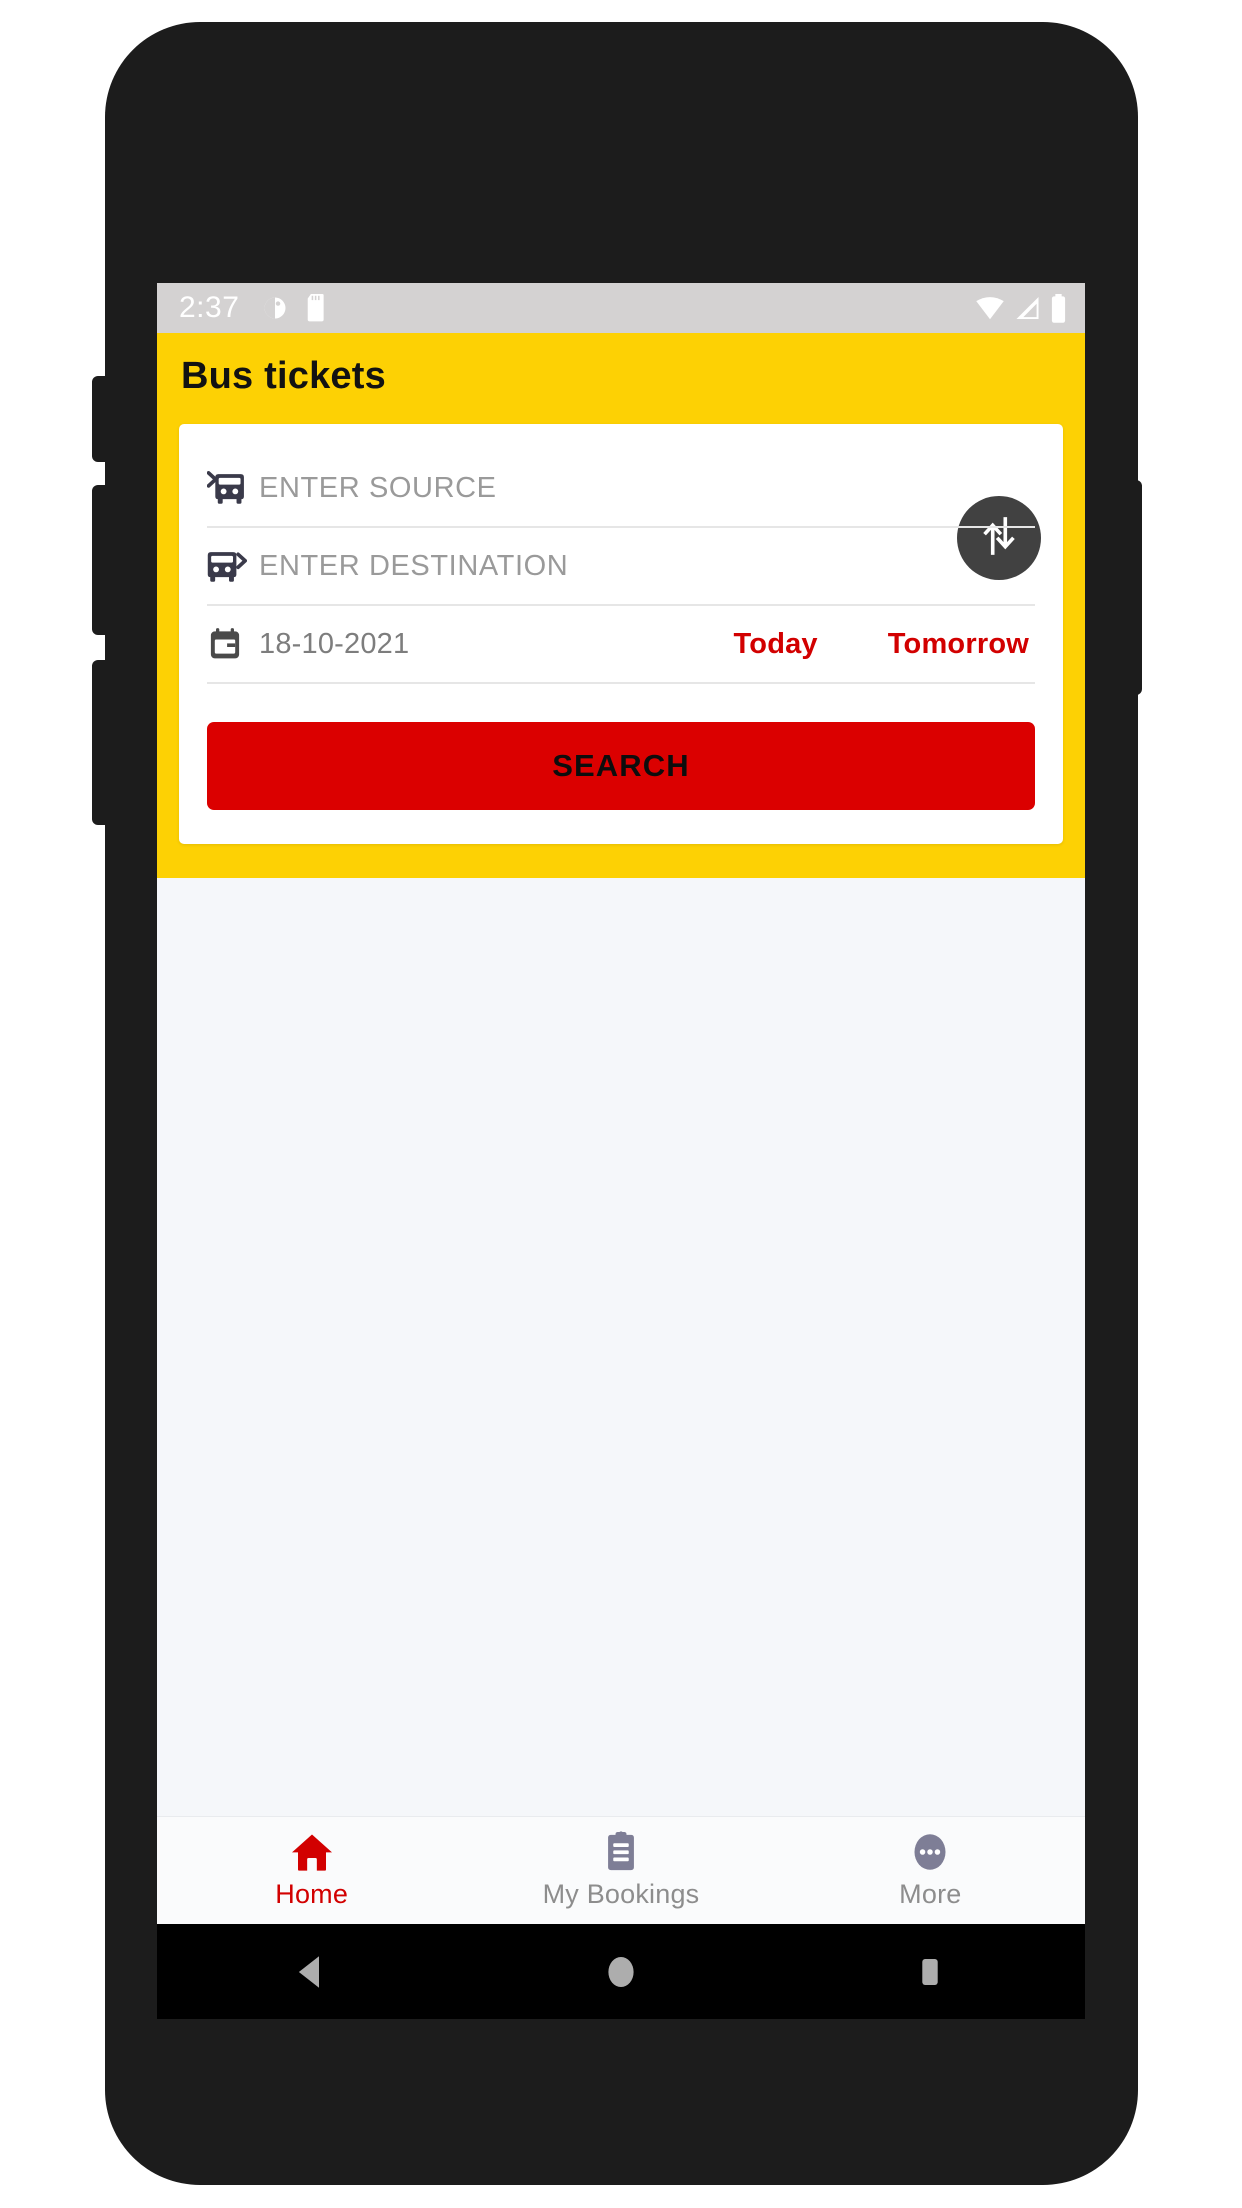 The width and height of the screenshot is (1242, 2208). Describe the element at coordinates (930, 1894) in the screenshot. I see `nav-label-more: More` at that location.